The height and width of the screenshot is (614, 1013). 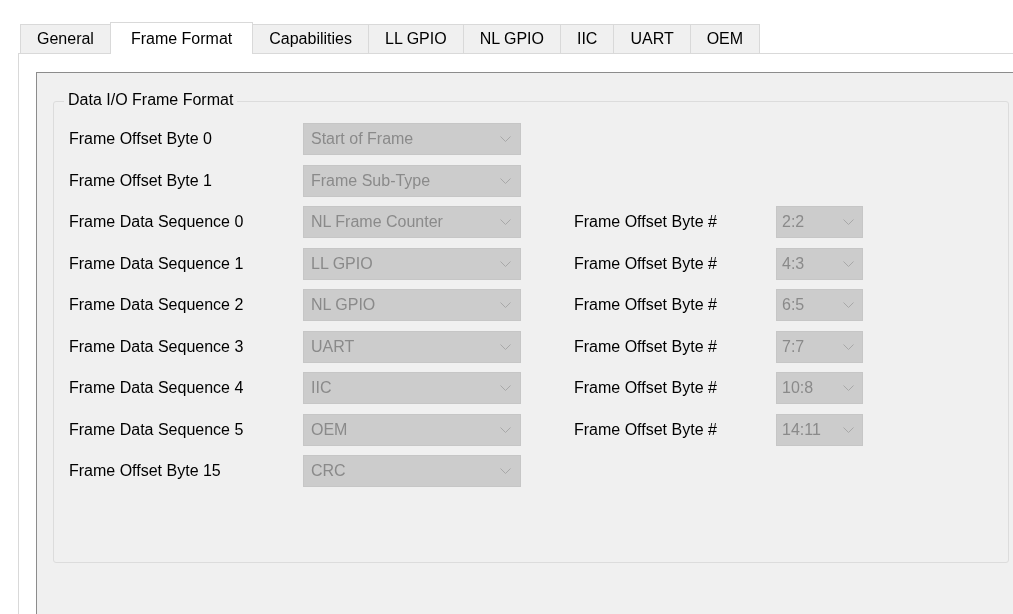 I want to click on field-label: Frame Data Sequence 0, so click(x=157, y=222).